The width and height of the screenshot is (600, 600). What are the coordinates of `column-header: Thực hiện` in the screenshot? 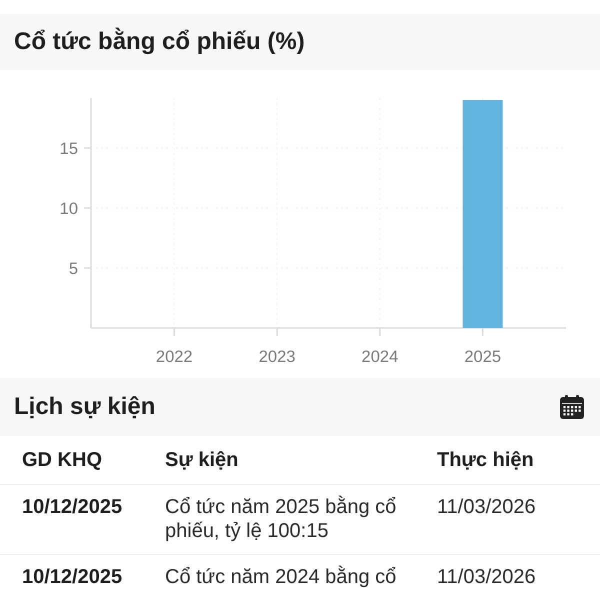 It's located at (486, 460).